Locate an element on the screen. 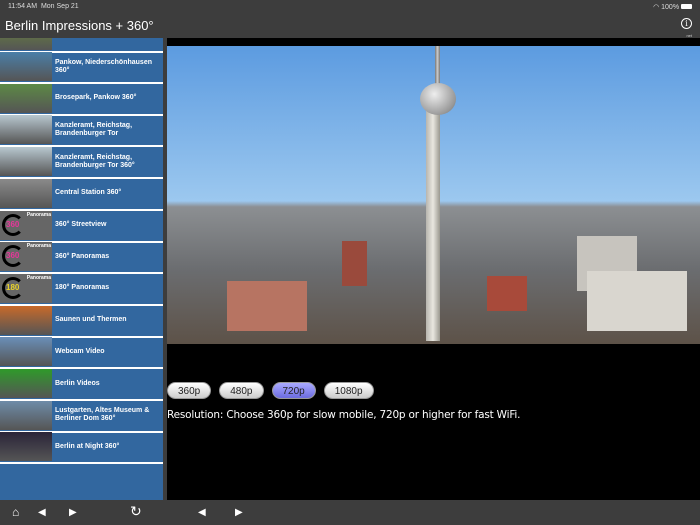 The width and height of the screenshot is (700, 525). sidebar-item: Panorama 360 360° Streetview is located at coordinates (81, 226).